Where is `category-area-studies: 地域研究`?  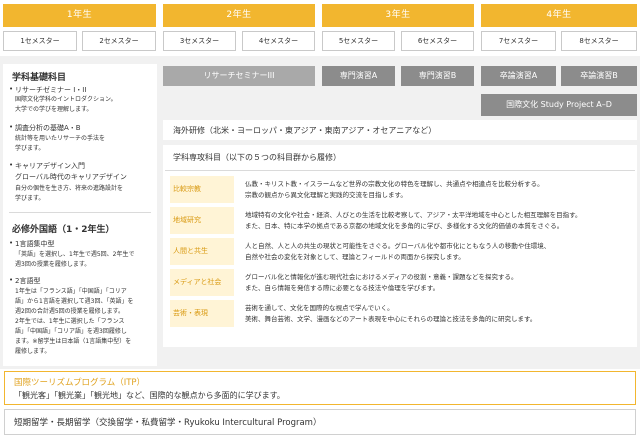 category-area-studies: 地域研究 is located at coordinates (202, 220).